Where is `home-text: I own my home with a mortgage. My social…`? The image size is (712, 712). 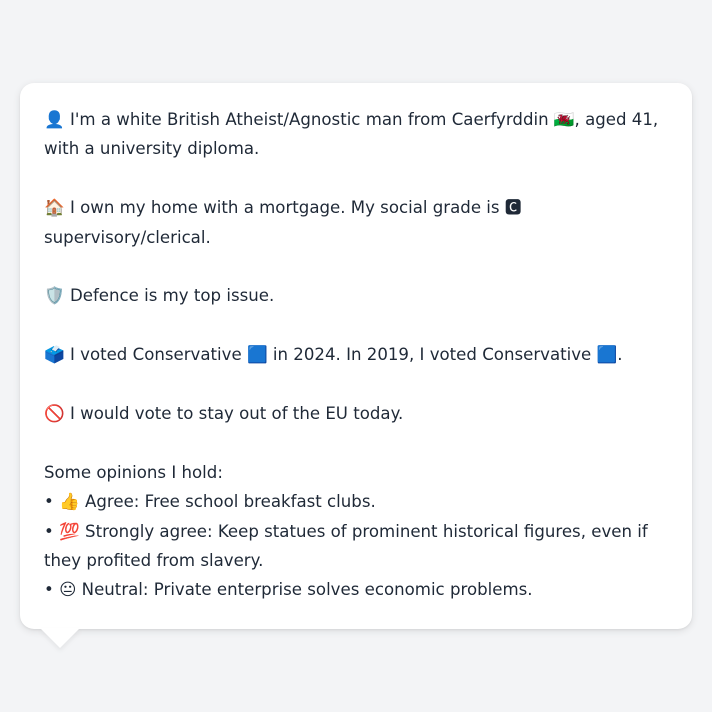
home-text: I own my home with a mortgage. My social… is located at coordinates (283, 222).